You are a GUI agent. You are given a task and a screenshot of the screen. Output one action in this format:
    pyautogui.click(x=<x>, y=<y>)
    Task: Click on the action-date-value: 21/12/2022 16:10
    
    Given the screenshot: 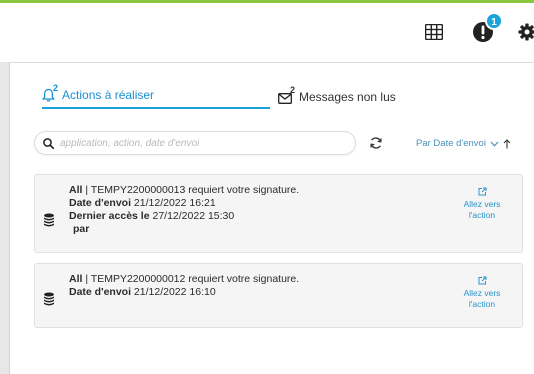 What is the action you would take?
    pyautogui.click(x=173, y=292)
    